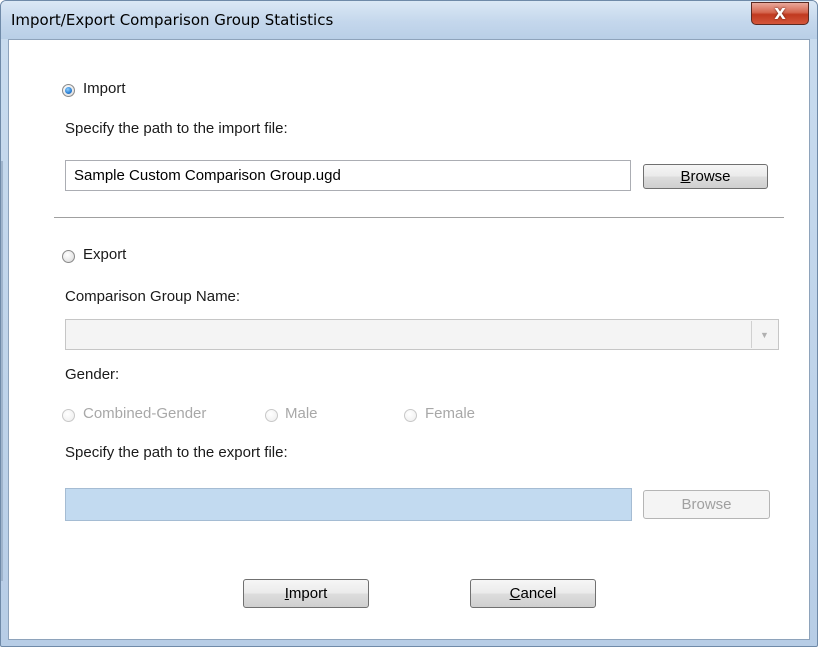  I want to click on import-browse-mnemonic: B, so click(685, 176).